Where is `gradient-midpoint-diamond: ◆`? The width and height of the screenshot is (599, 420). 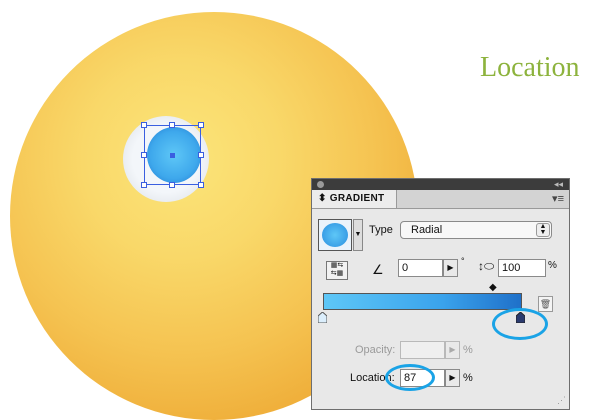 gradient-midpoint-diamond: ◆ is located at coordinates (493, 287).